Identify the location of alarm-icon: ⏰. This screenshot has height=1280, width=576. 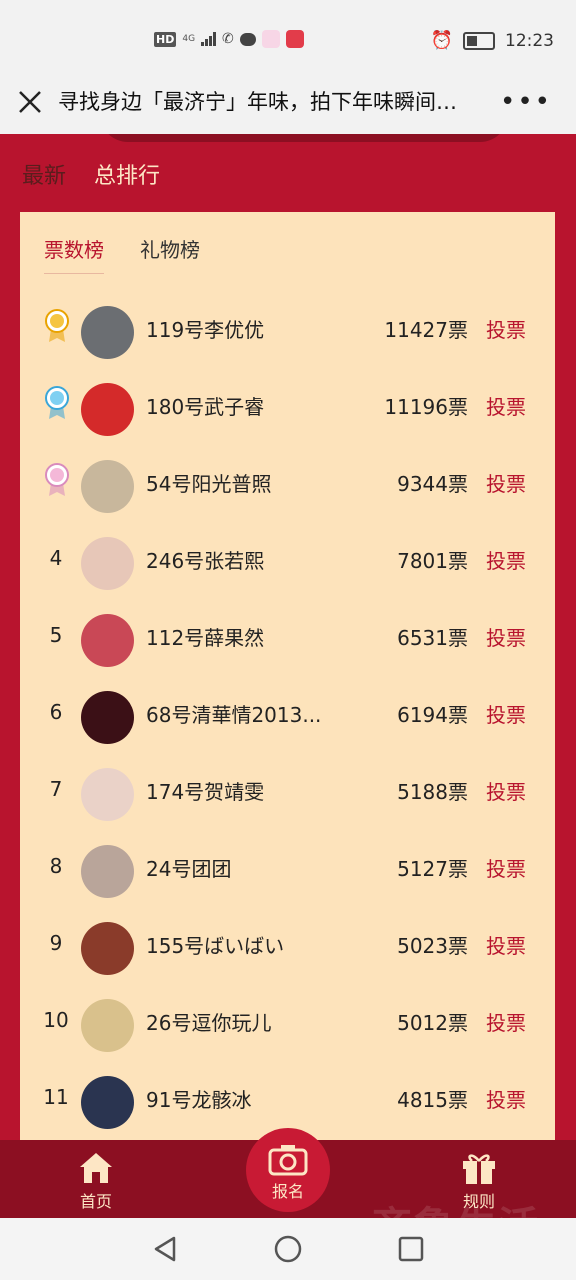
(441, 40).